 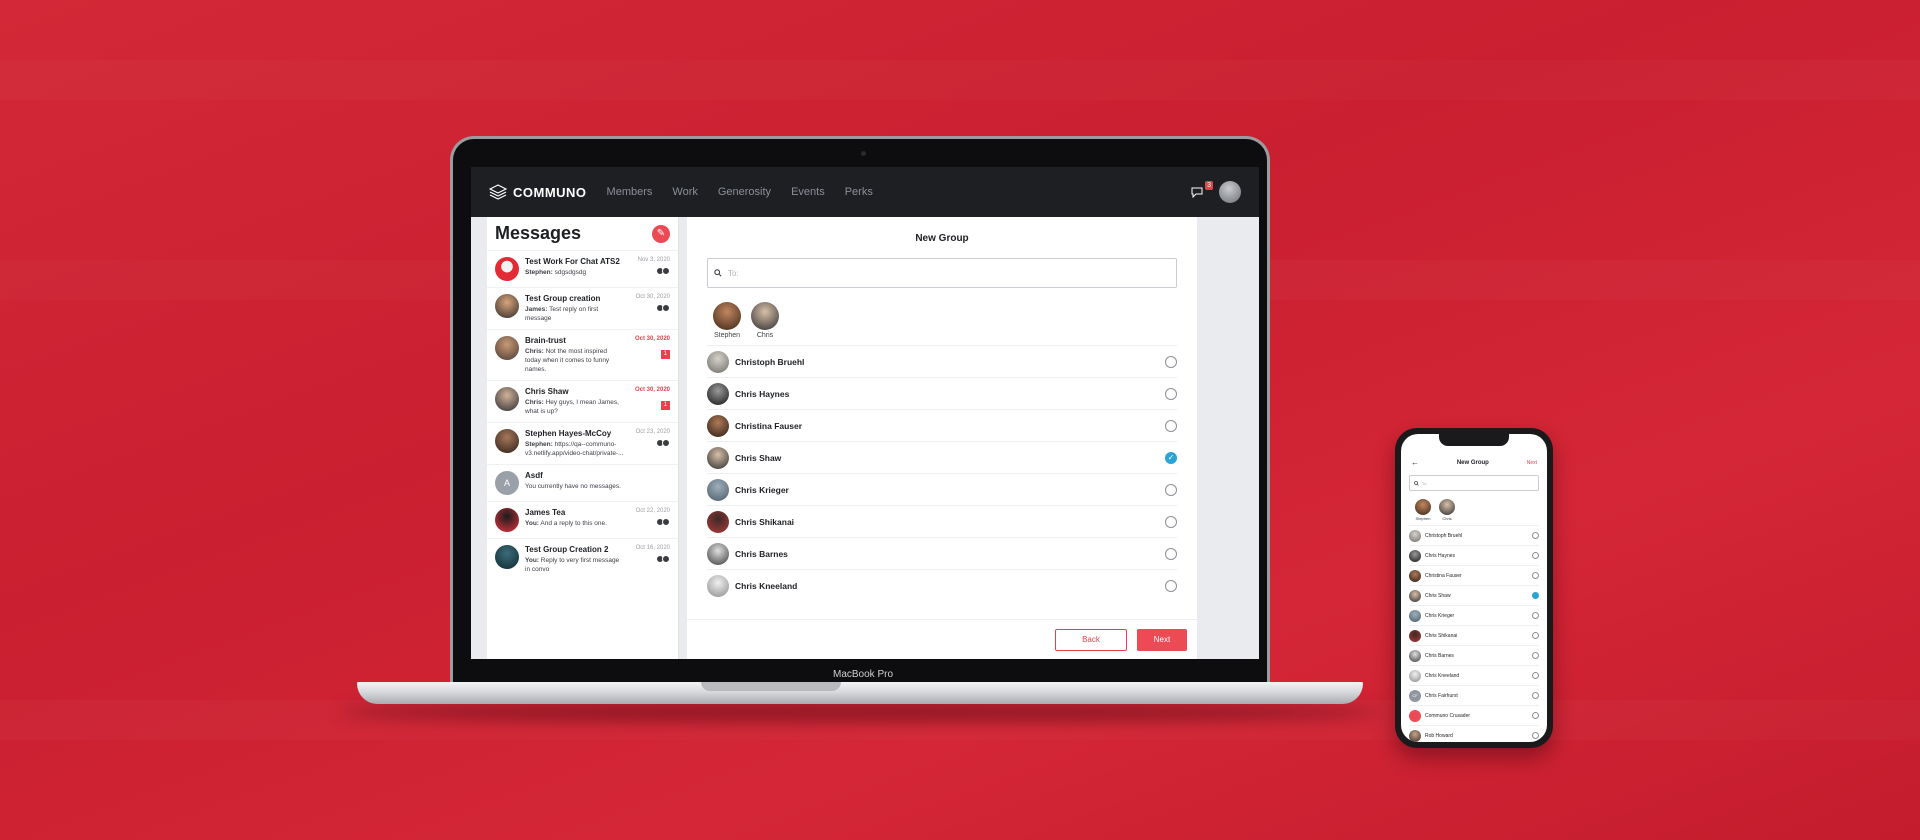 What do you see at coordinates (1209, 185) in the screenshot?
I see `notification-badge: 3` at bounding box center [1209, 185].